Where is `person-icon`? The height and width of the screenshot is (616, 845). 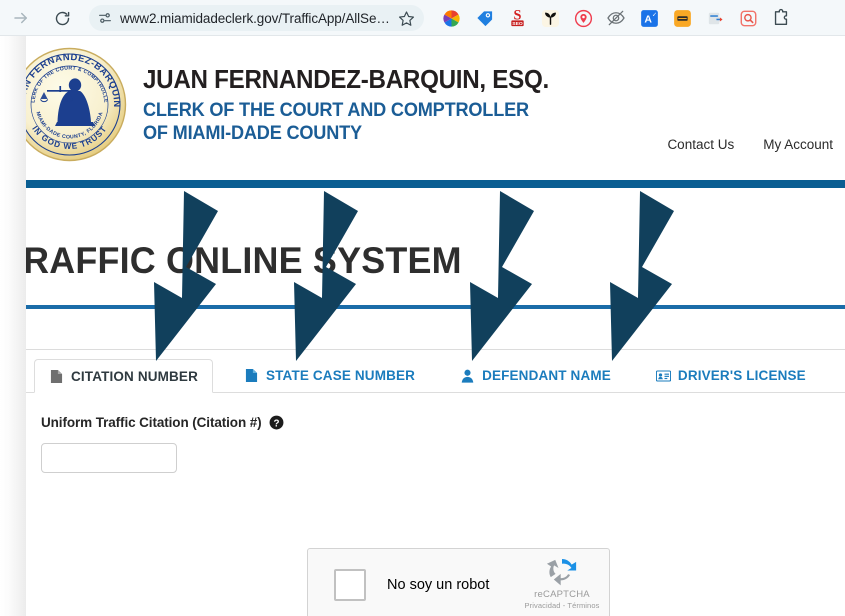
person-icon is located at coordinates (467, 375).